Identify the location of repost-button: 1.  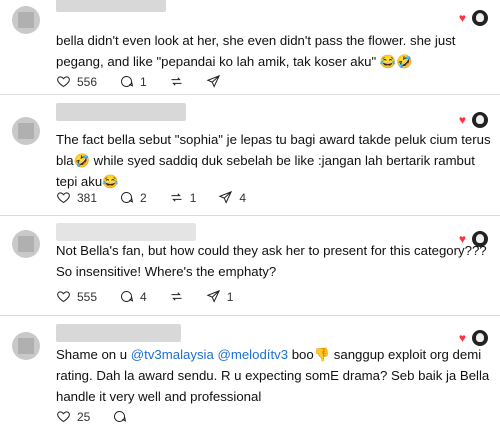
(183, 197).